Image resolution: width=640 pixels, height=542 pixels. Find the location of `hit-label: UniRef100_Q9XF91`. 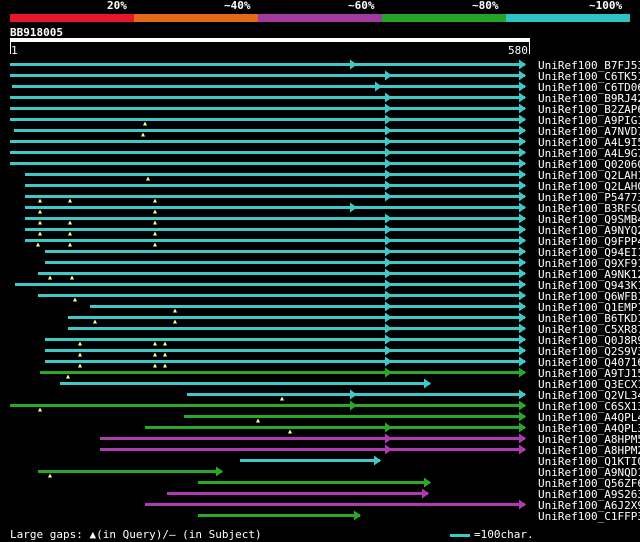

hit-label: UniRef100_Q9XF91 is located at coordinates (589, 263).